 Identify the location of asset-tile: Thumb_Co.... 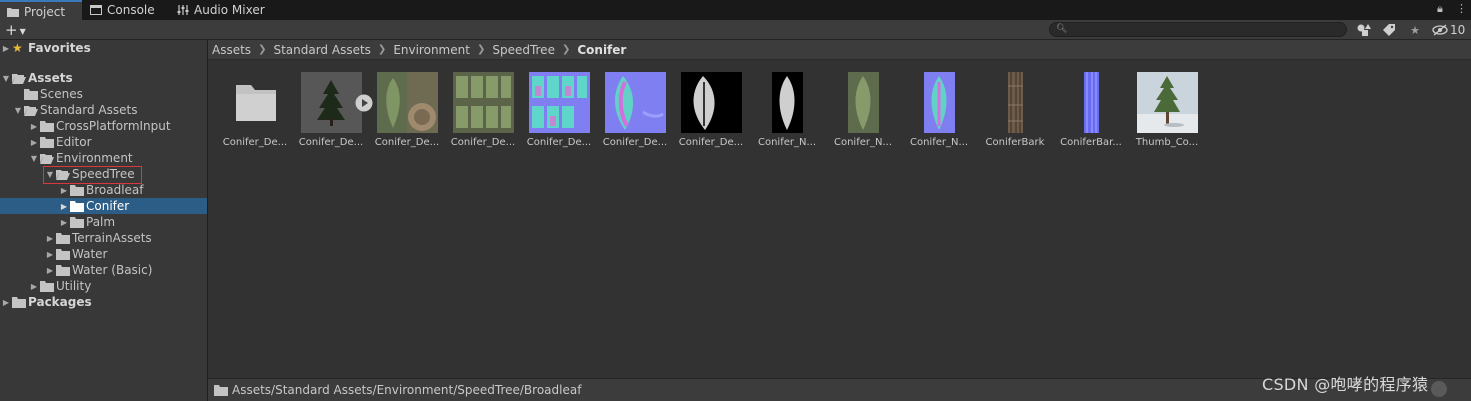
(1167, 112).